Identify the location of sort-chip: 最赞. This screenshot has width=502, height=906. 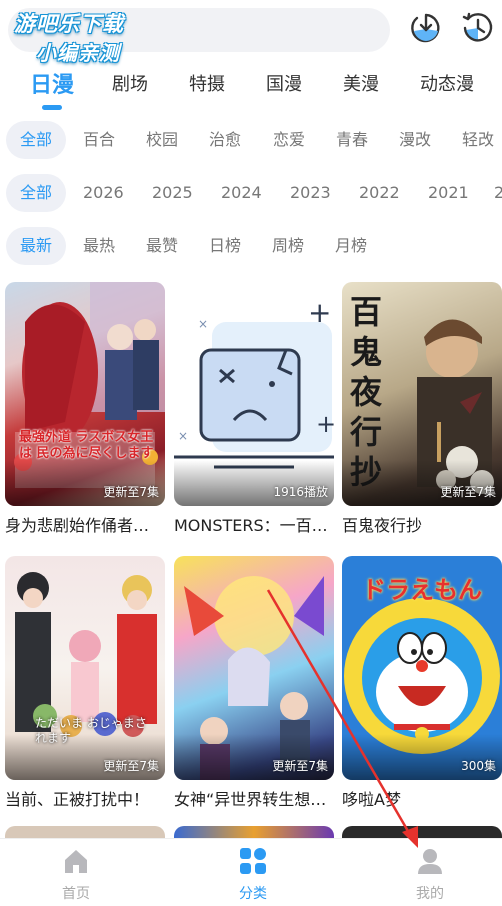
(162, 246).